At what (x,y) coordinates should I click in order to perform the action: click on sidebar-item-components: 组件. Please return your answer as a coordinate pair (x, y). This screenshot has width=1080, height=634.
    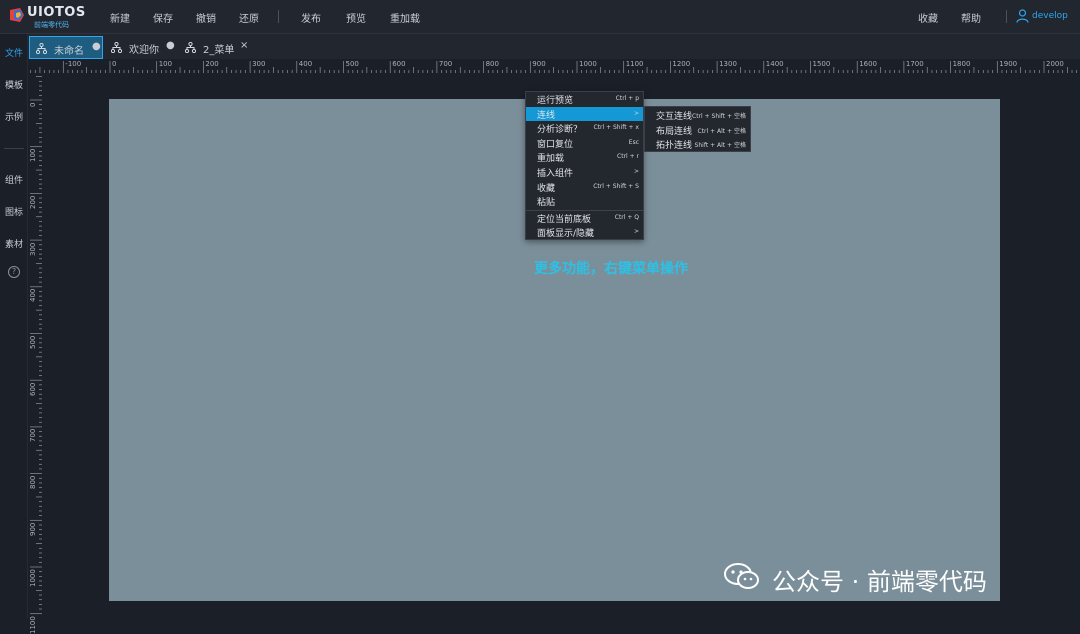
    Looking at the image, I should click on (14, 179).